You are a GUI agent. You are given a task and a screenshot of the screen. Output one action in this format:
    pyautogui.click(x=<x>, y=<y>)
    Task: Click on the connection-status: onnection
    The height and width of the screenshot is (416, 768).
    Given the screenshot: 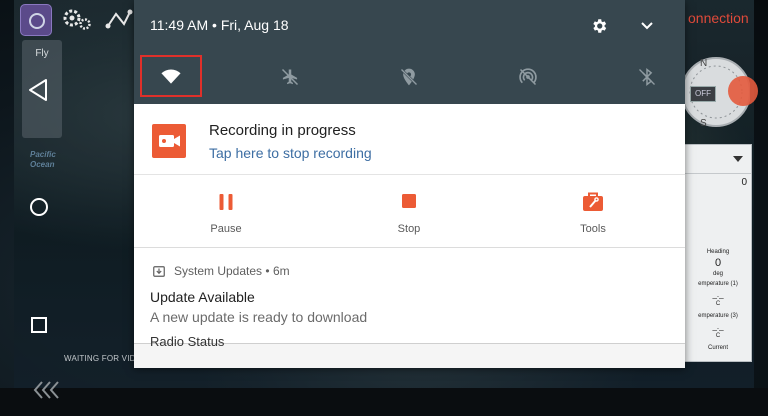 What is the action you would take?
    pyautogui.click(x=718, y=18)
    